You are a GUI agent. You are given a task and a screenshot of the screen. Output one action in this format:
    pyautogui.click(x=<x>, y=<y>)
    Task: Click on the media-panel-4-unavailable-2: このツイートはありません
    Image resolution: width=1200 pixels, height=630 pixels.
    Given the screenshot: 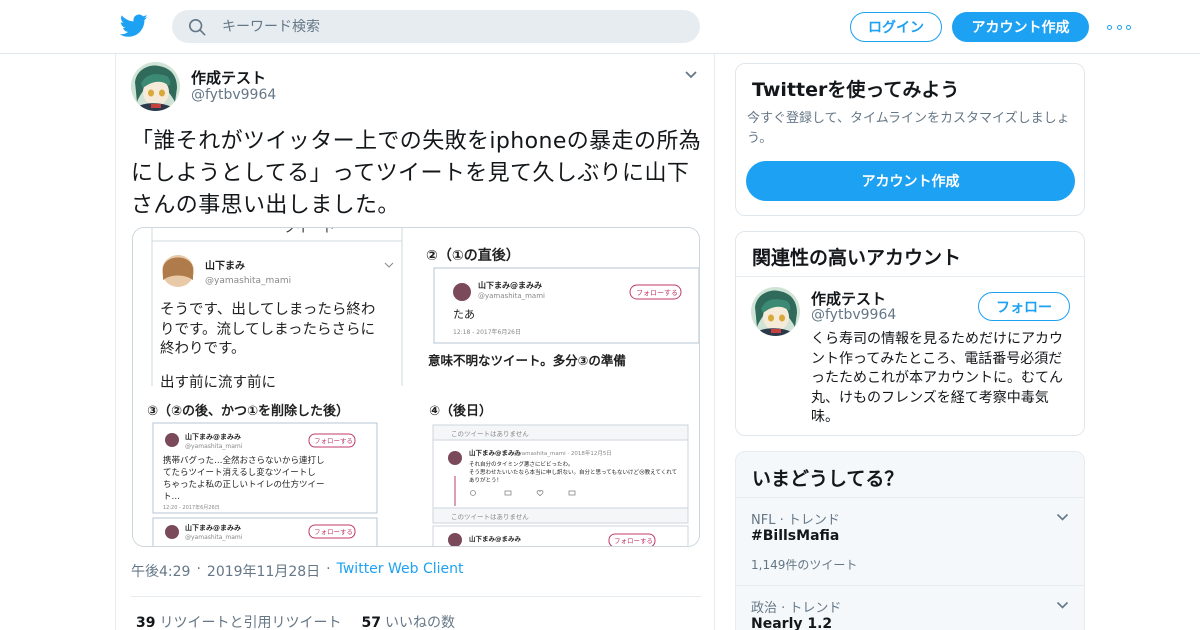 What is the action you would take?
    pyautogui.click(x=490, y=517)
    